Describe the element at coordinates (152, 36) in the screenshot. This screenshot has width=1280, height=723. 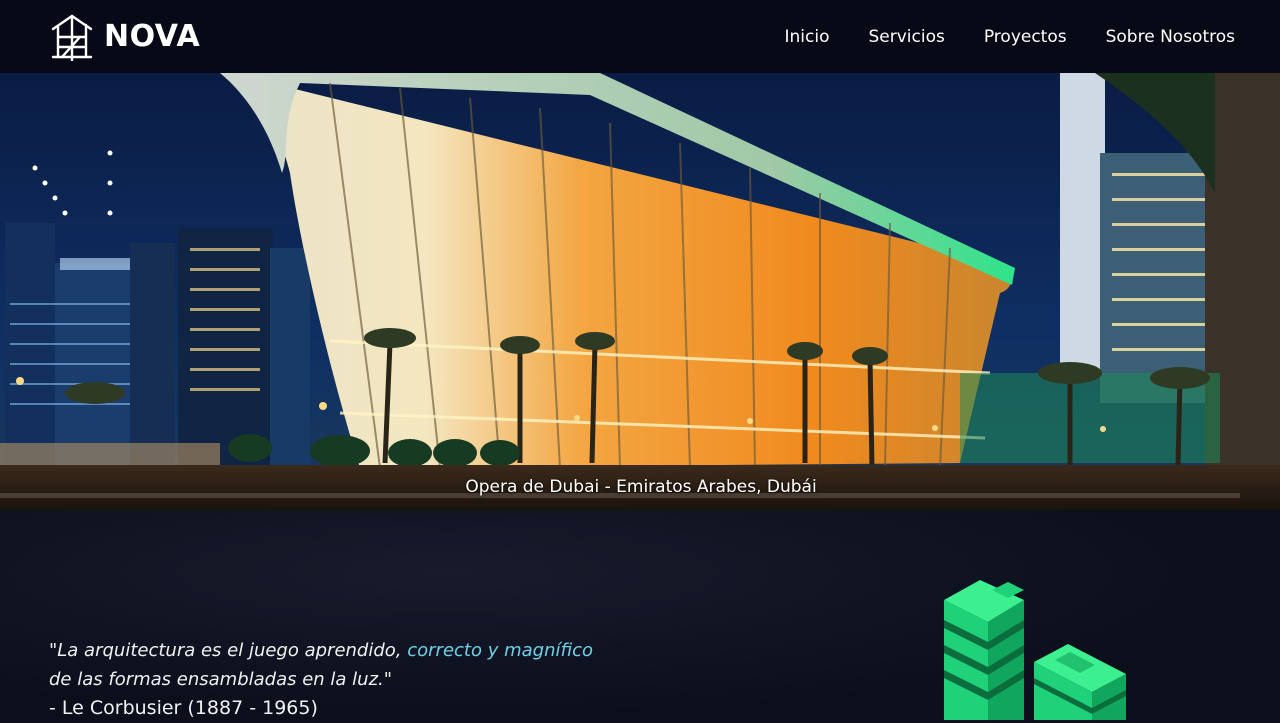
I see `brand-name: NOVA` at that location.